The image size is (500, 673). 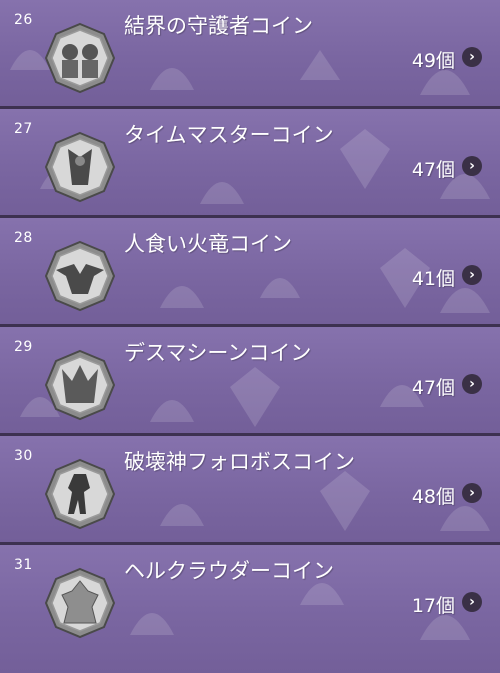 What do you see at coordinates (23, 565) in the screenshot?
I see `coin-index: 31` at bounding box center [23, 565].